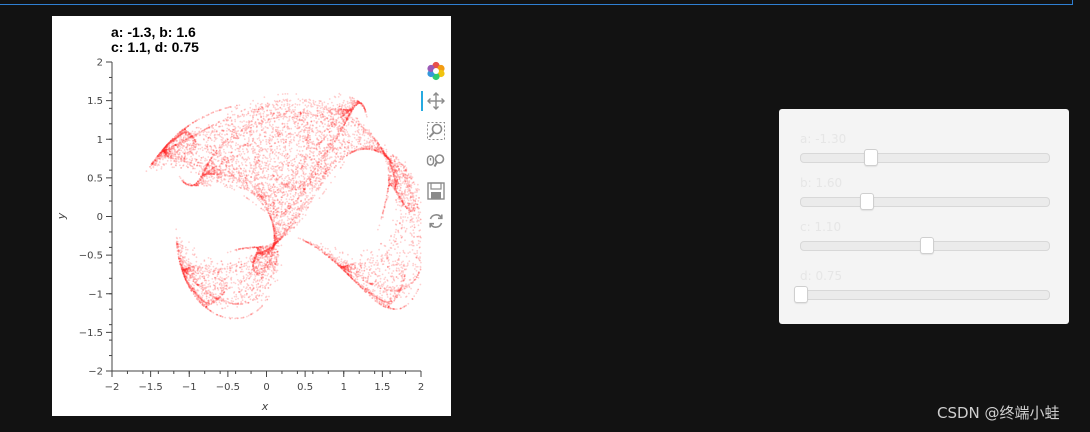 This screenshot has height=432, width=1090. Describe the element at coordinates (100, 63) in the screenshot. I see `y-tick-label: 2` at that location.